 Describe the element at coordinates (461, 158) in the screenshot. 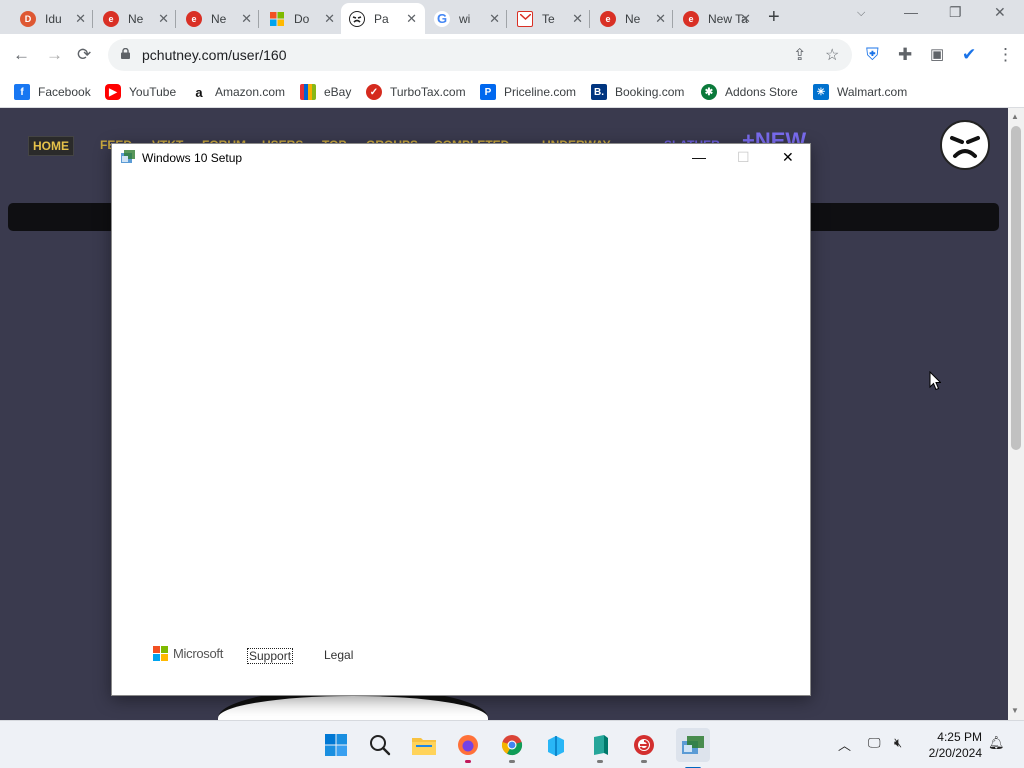

I see `setup-titlebar: Windows 10 Setup — ☐ ✕` at that location.